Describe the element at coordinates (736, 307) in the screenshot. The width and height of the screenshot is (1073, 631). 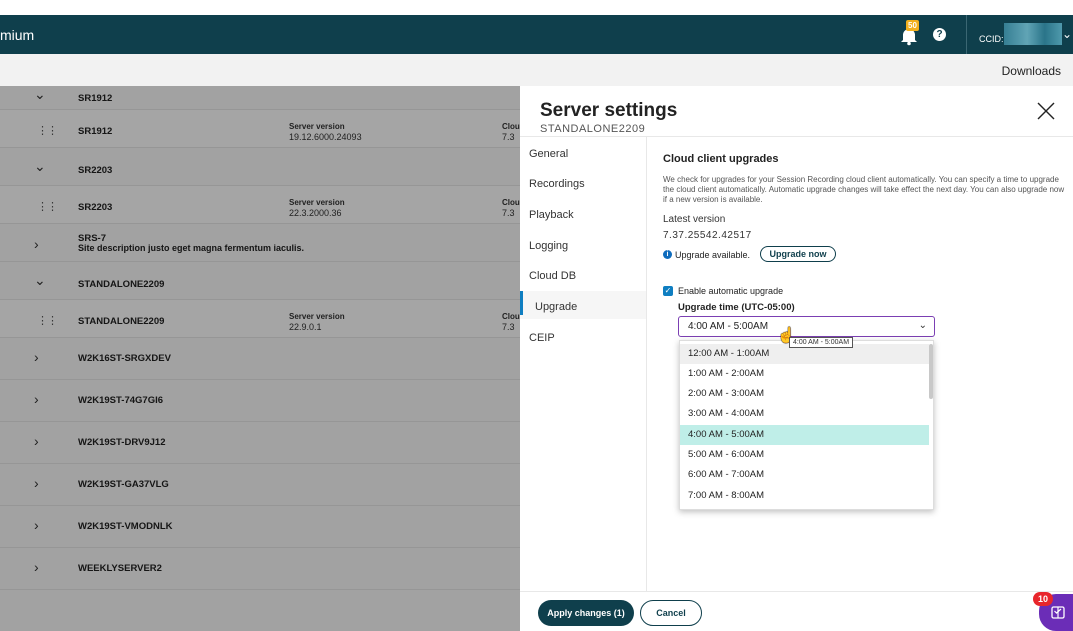
I see `upgrade-time-label: Upgrade time (UTC-05:00)` at that location.